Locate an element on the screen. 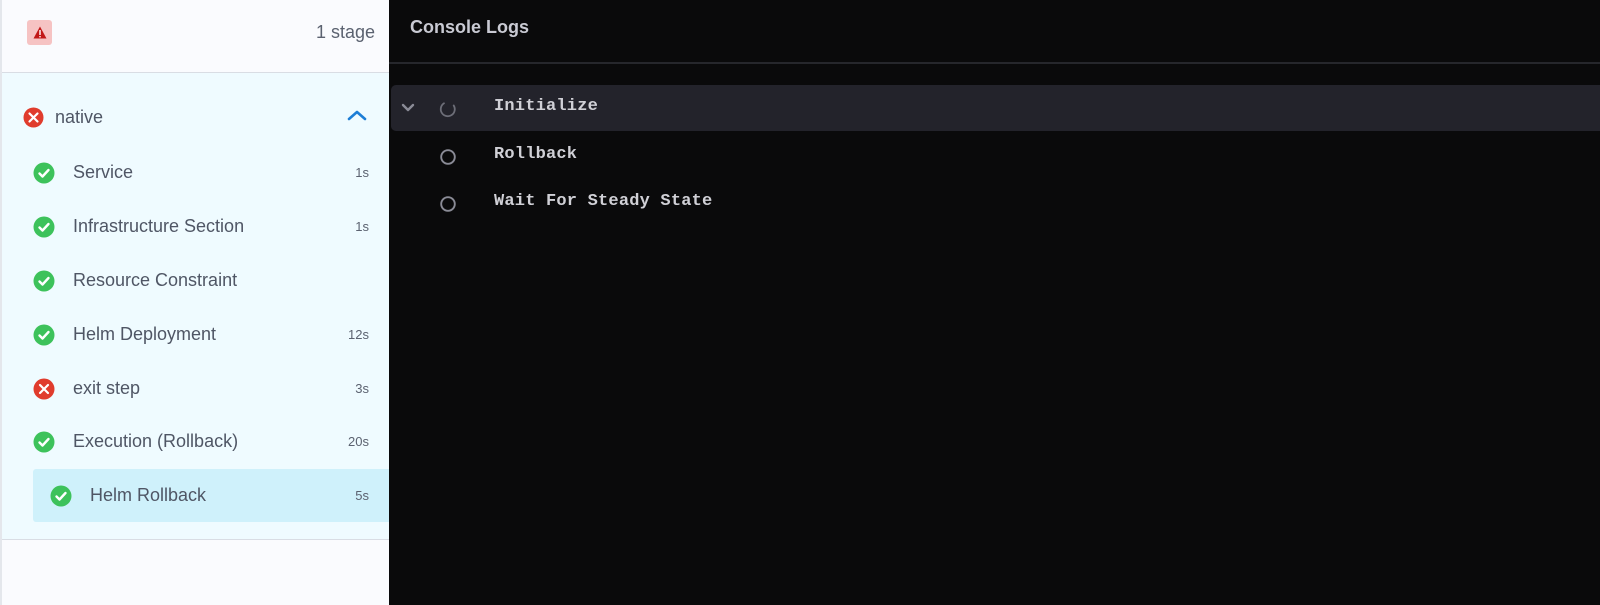 This screenshot has width=1600, height=605. step-service: Service 1s is located at coordinates (196, 172).